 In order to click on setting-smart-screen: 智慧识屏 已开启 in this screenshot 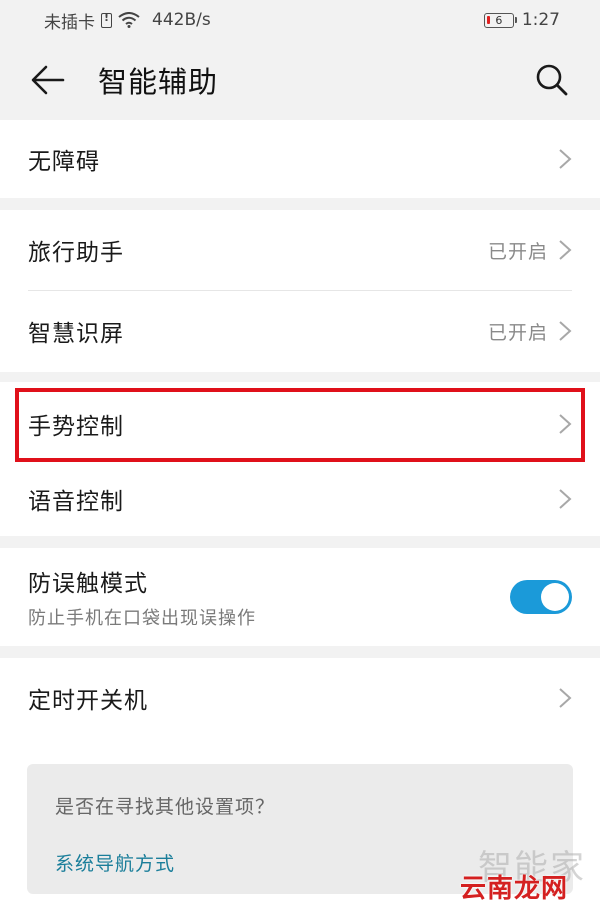, I will do `click(300, 331)`.